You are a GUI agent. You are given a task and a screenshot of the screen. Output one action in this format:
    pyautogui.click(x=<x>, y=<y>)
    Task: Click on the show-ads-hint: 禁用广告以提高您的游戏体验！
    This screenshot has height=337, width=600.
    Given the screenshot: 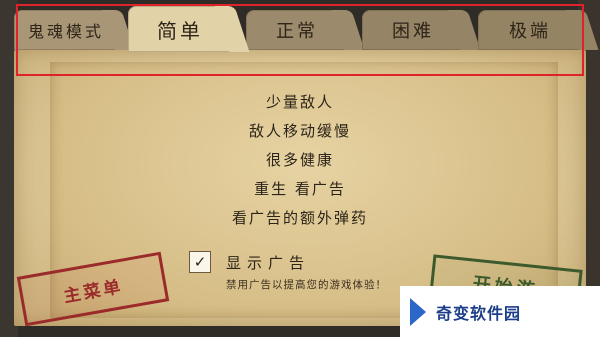 What is the action you would take?
    pyautogui.click(x=306, y=285)
    